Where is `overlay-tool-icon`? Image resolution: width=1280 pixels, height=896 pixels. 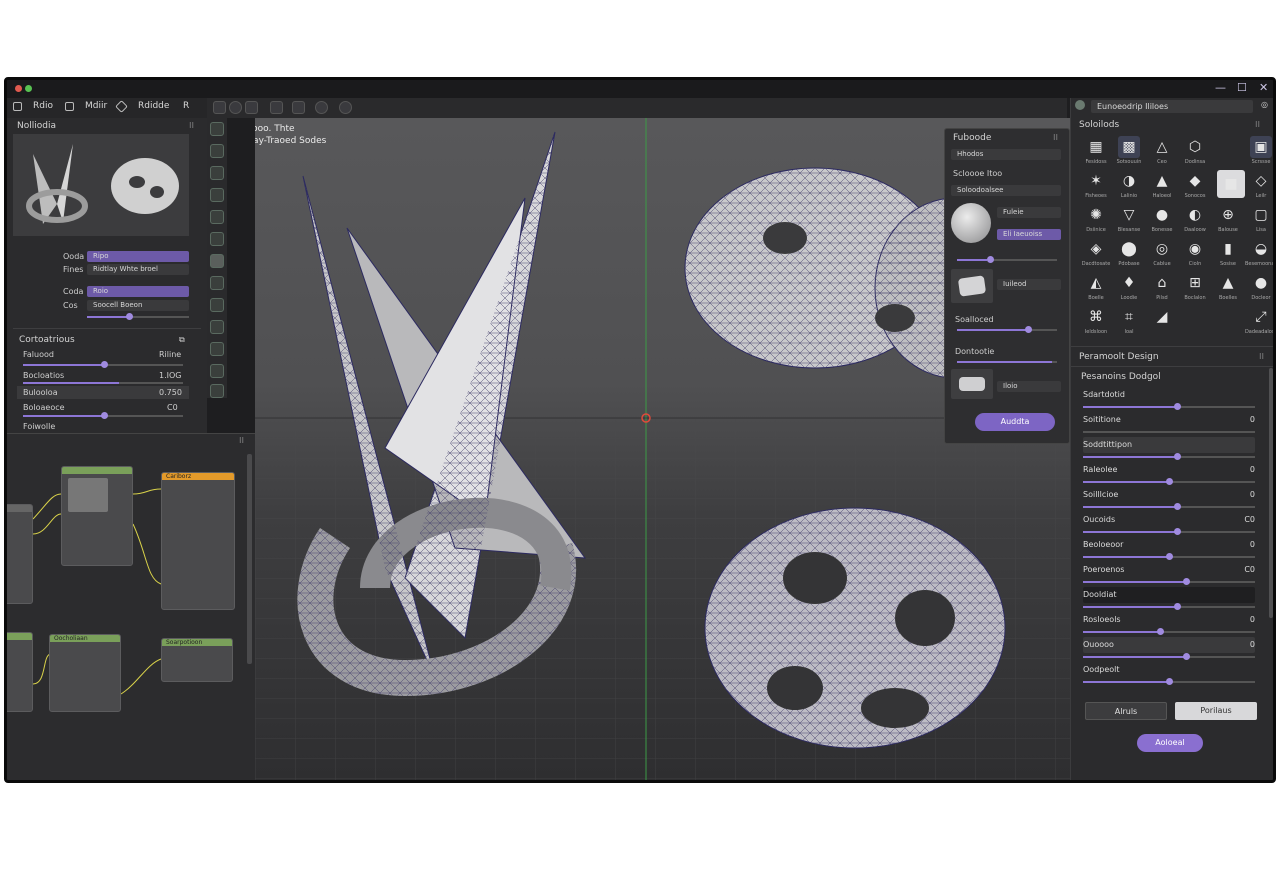
overlay-tool-icon is located at coordinates (345, 107).